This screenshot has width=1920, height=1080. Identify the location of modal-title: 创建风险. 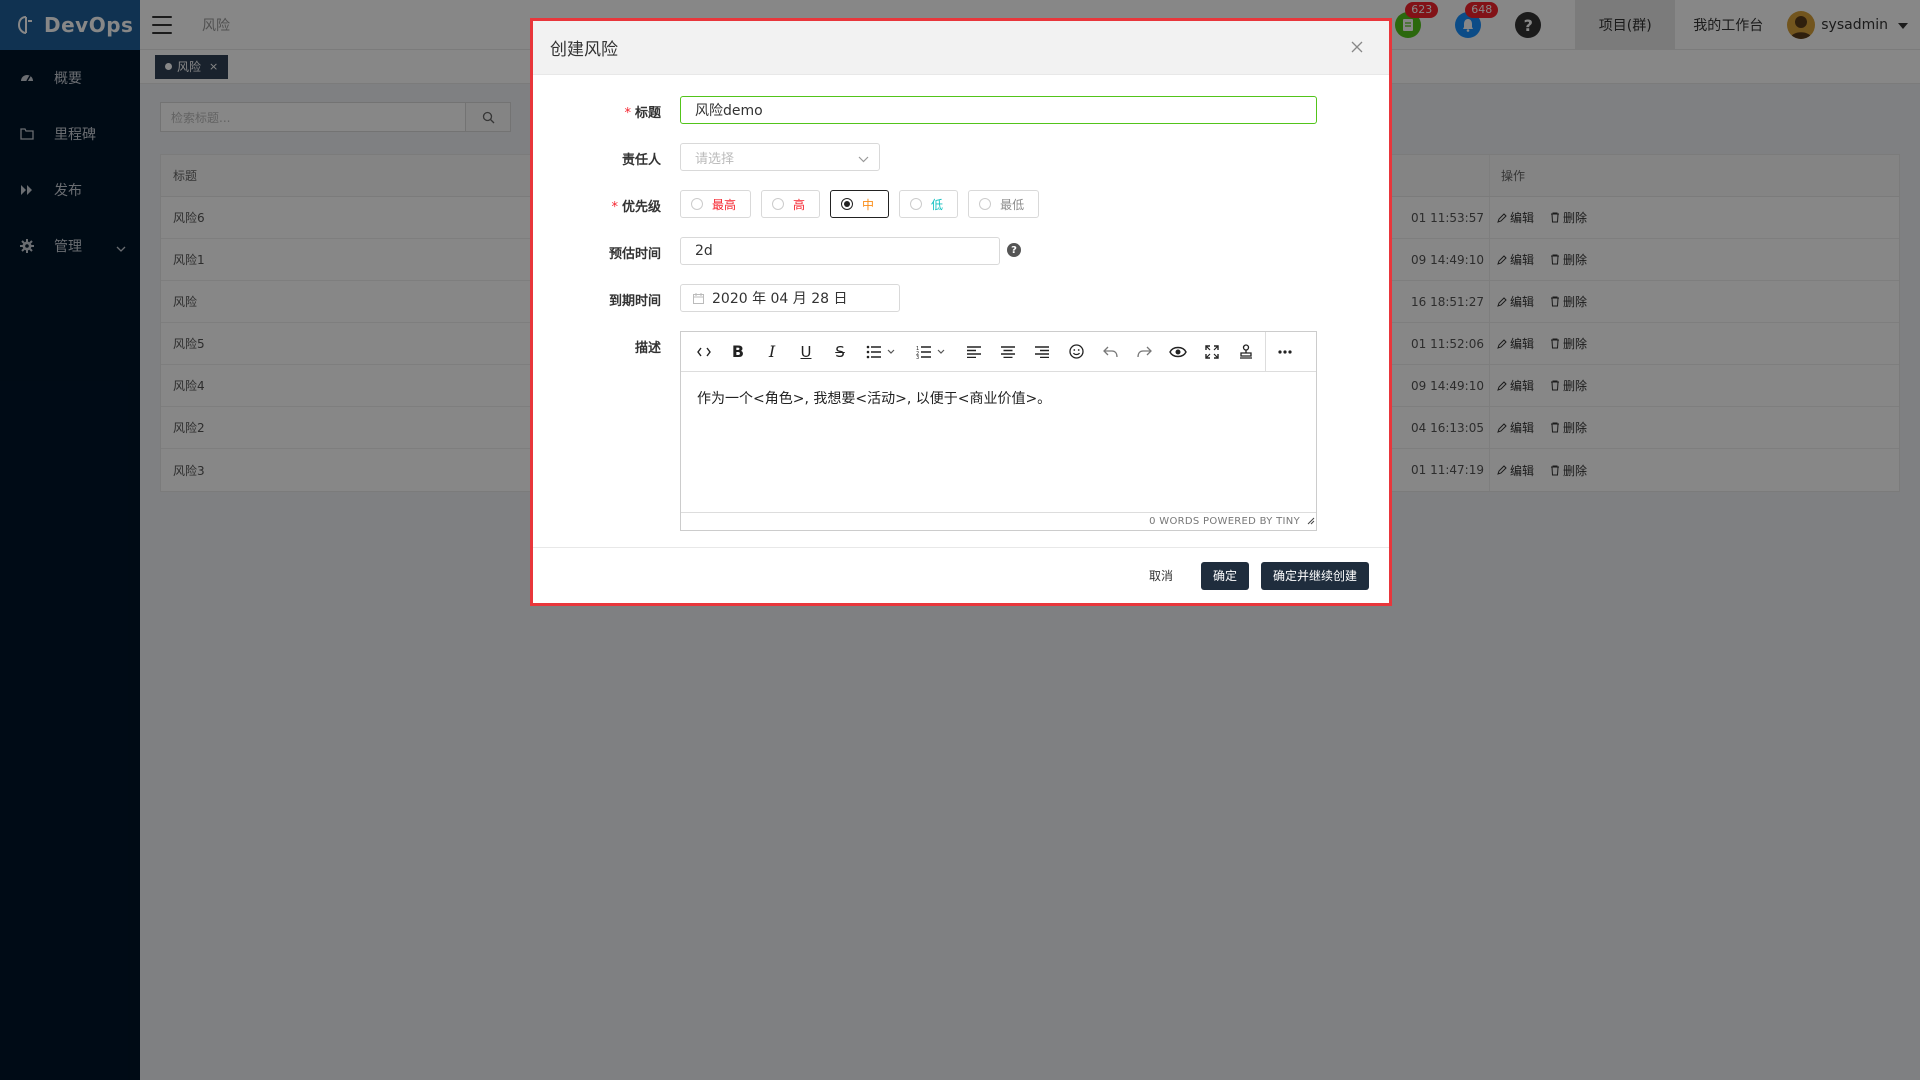
(584, 50).